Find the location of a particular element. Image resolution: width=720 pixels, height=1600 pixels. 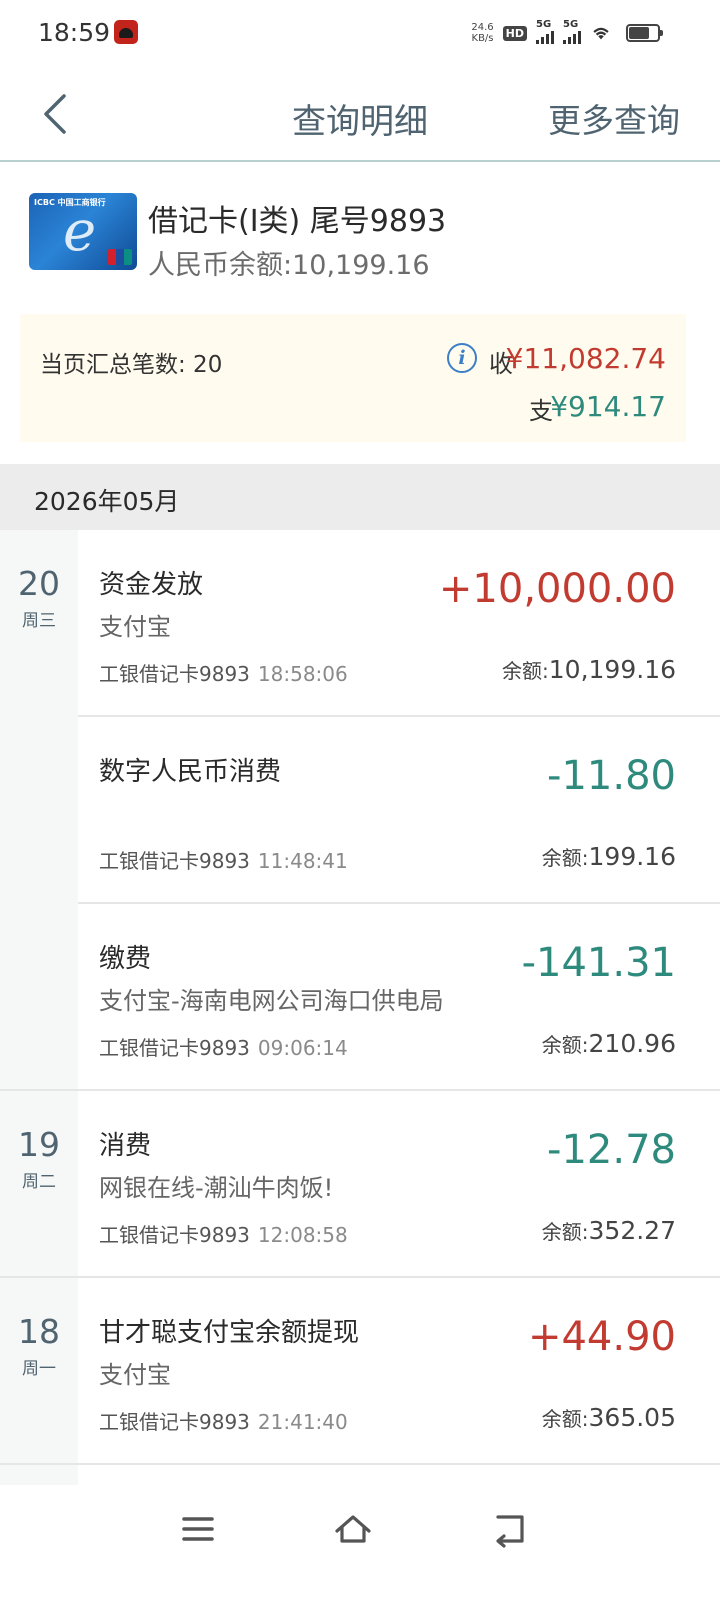

tx-amount: +44.90 is located at coordinates (601, 1337).